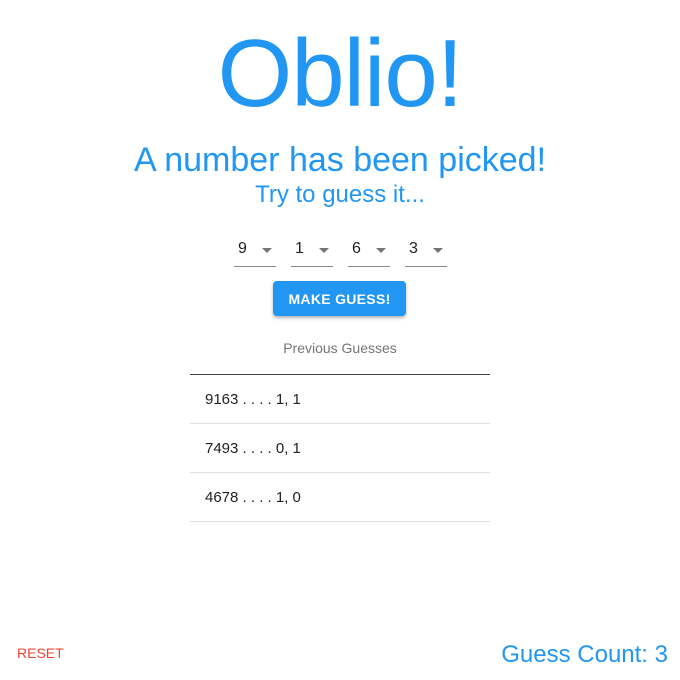 Image resolution: width=680 pixels, height=680 pixels. What do you see at coordinates (584, 654) in the screenshot?
I see `guess-count: Guess Count: 3` at bounding box center [584, 654].